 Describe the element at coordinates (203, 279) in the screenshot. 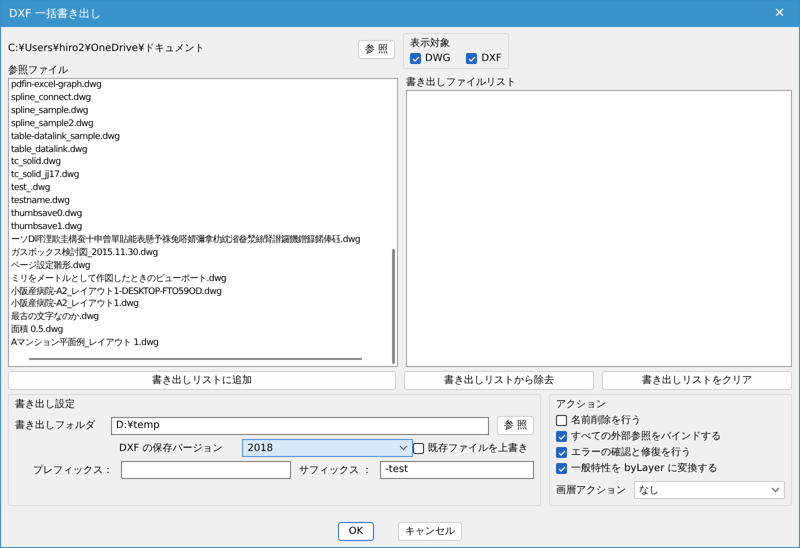

I see `list-item: ミリをメートルとして作図したときのビューポート.dwg` at that location.